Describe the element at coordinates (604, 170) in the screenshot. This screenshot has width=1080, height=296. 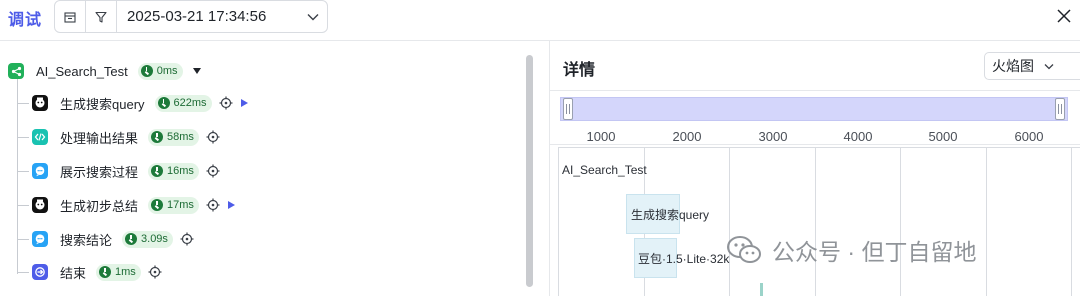
I see `flame-root-label: AI_Search_Test` at that location.